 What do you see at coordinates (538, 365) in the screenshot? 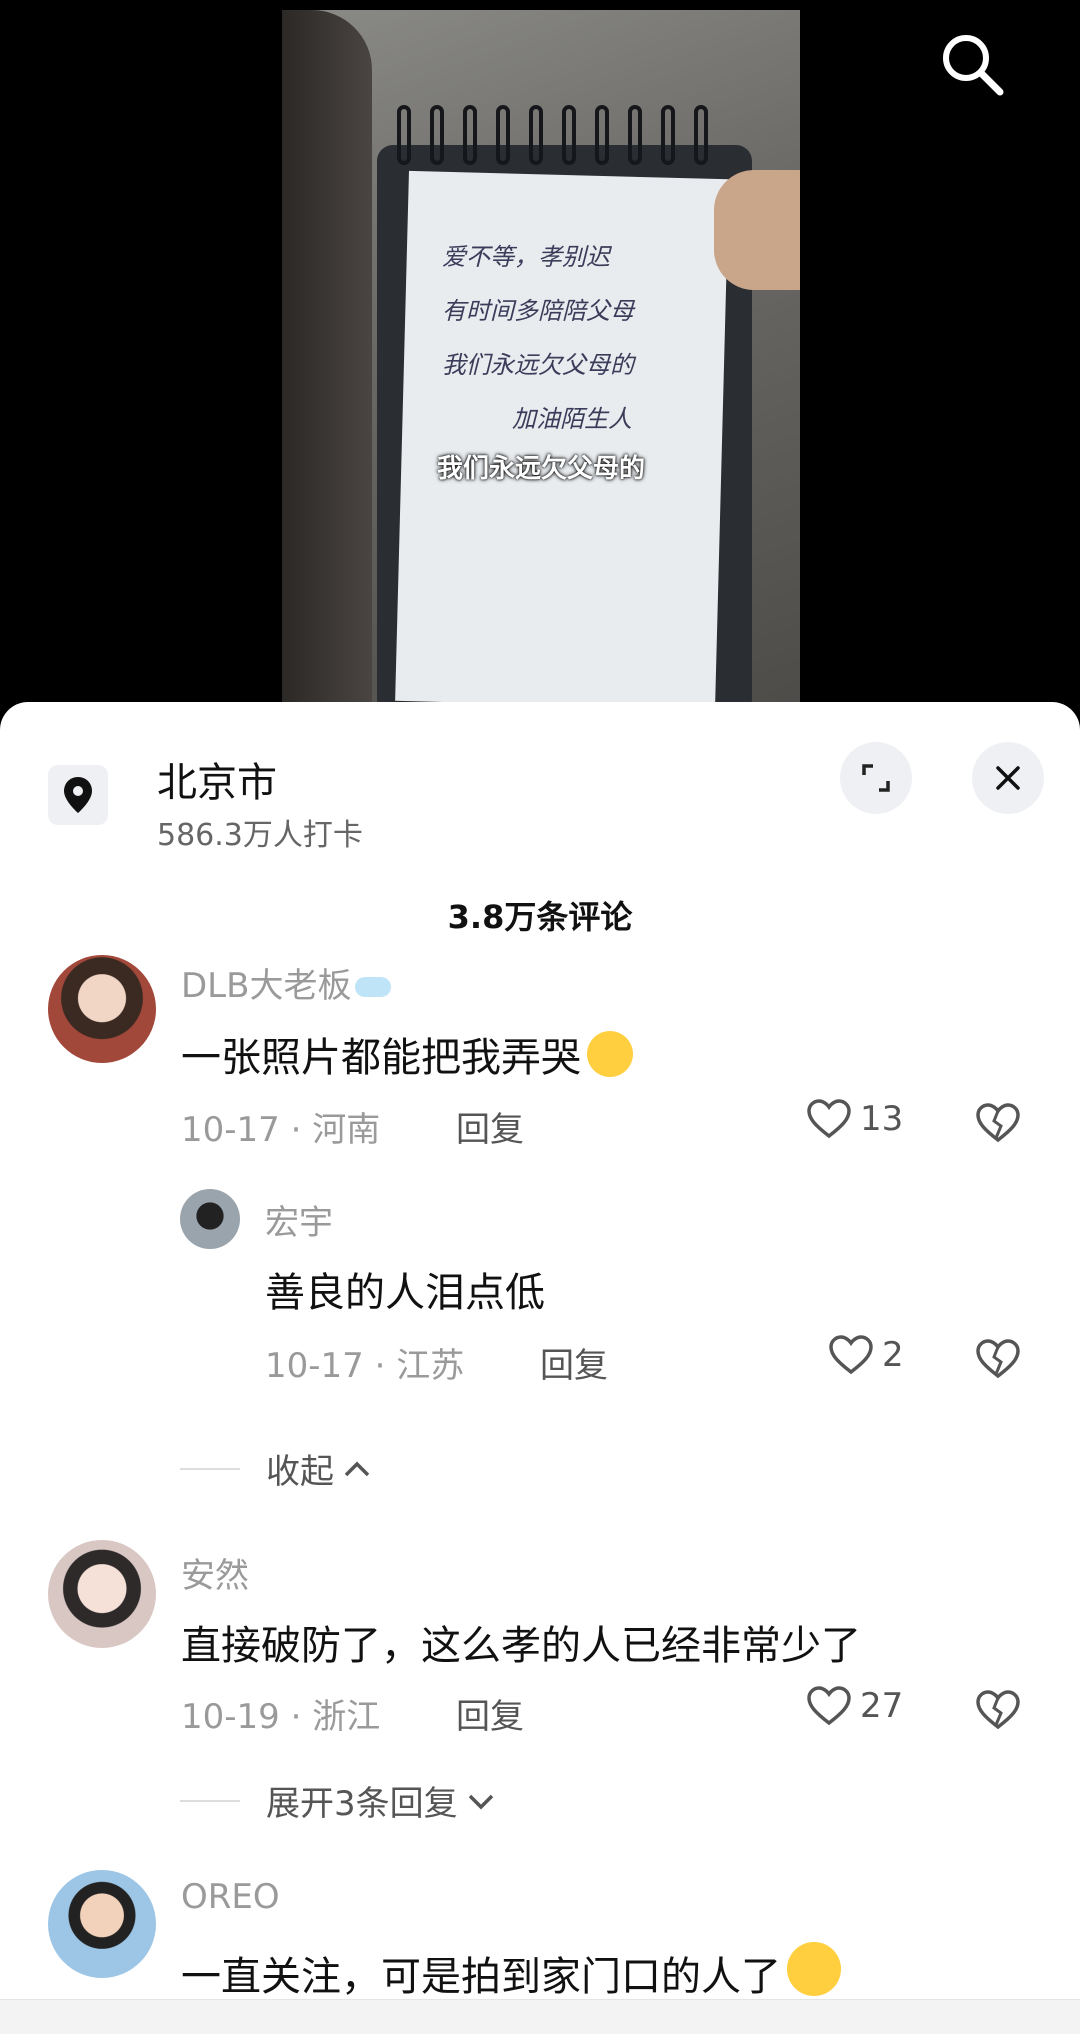
I see `handwriting-line: 我们永远欠父母的` at bounding box center [538, 365].